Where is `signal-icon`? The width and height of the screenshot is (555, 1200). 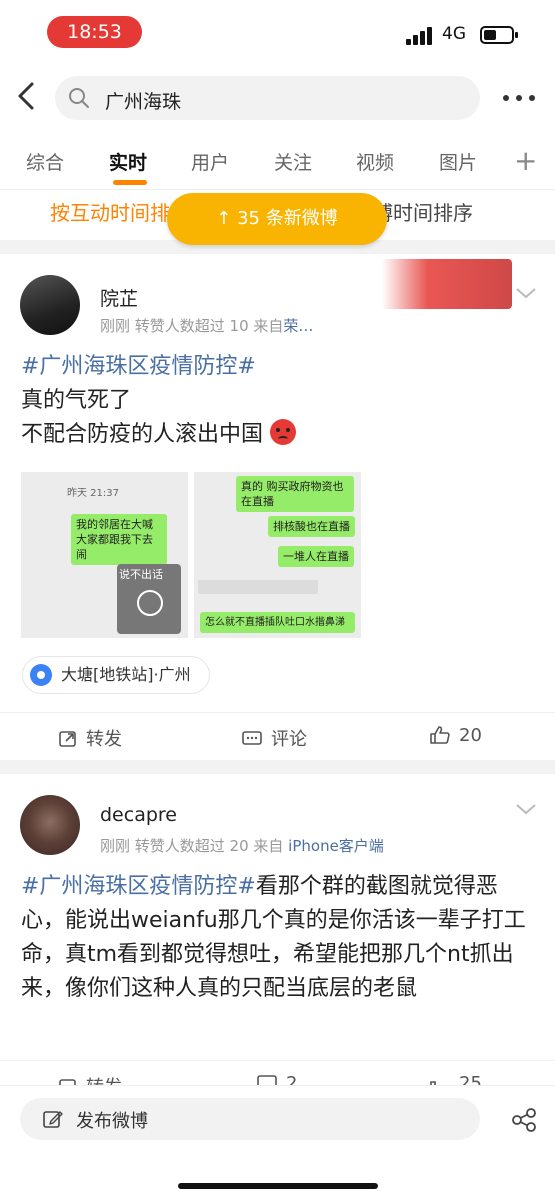
signal-icon is located at coordinates (421, 36).